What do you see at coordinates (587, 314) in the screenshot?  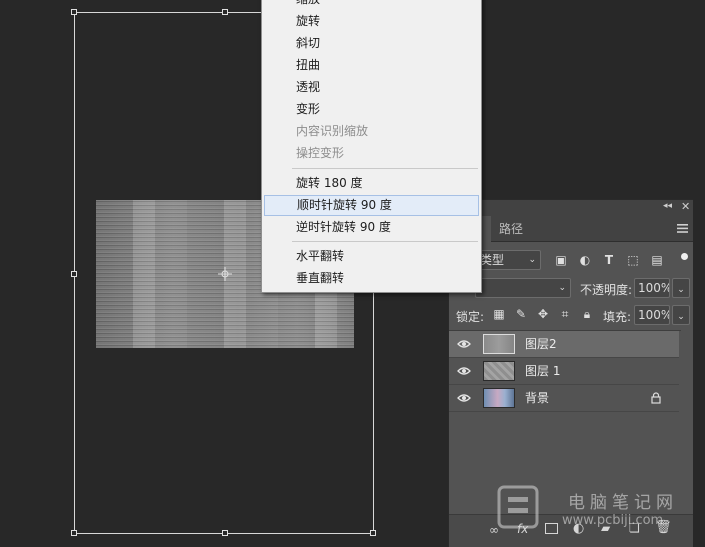 I see `lock-all-icon: 🔒︎` at bounding box center [587, 314].